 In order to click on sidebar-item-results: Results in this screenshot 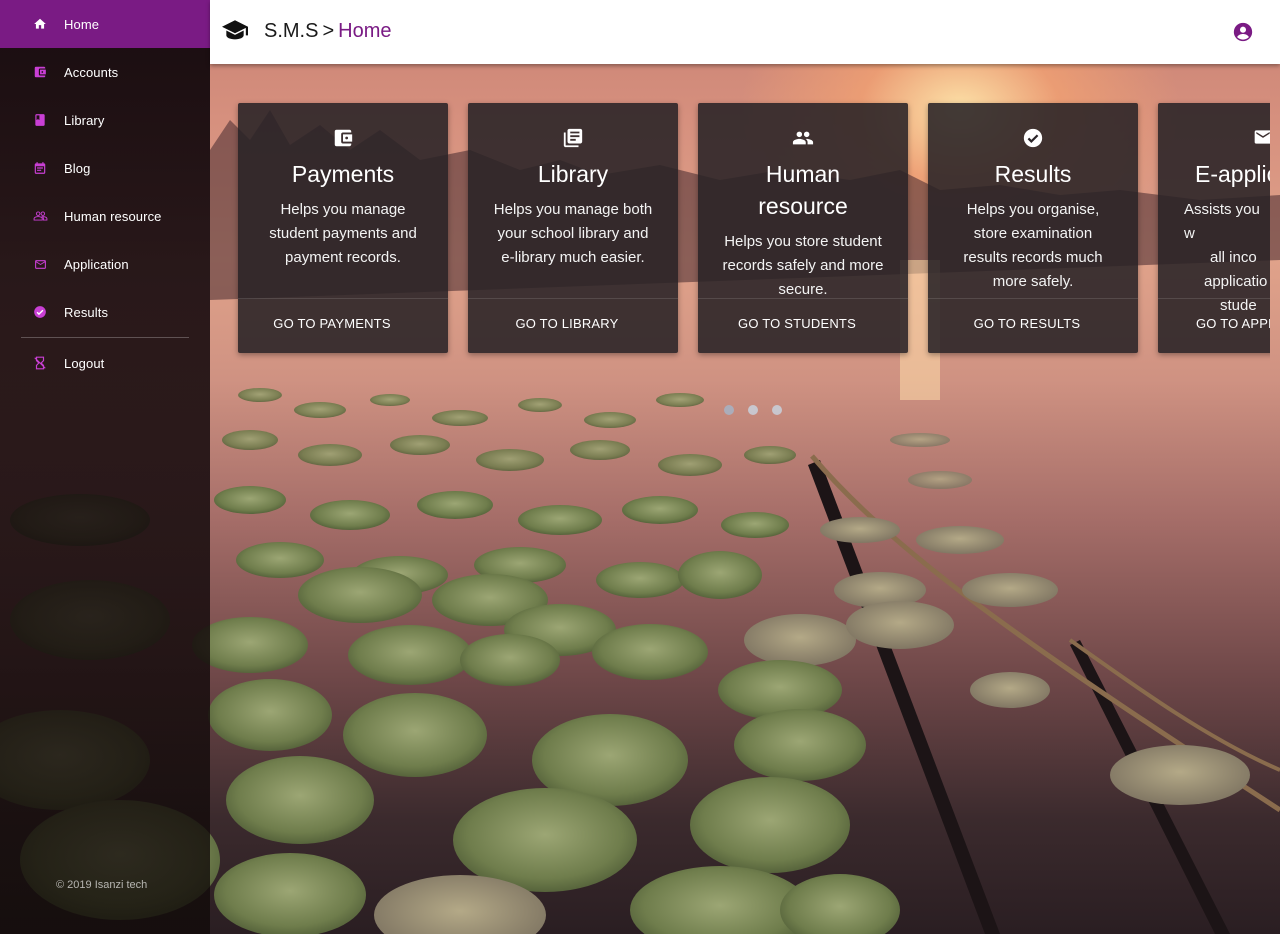, I will do `click(105, 312)`.